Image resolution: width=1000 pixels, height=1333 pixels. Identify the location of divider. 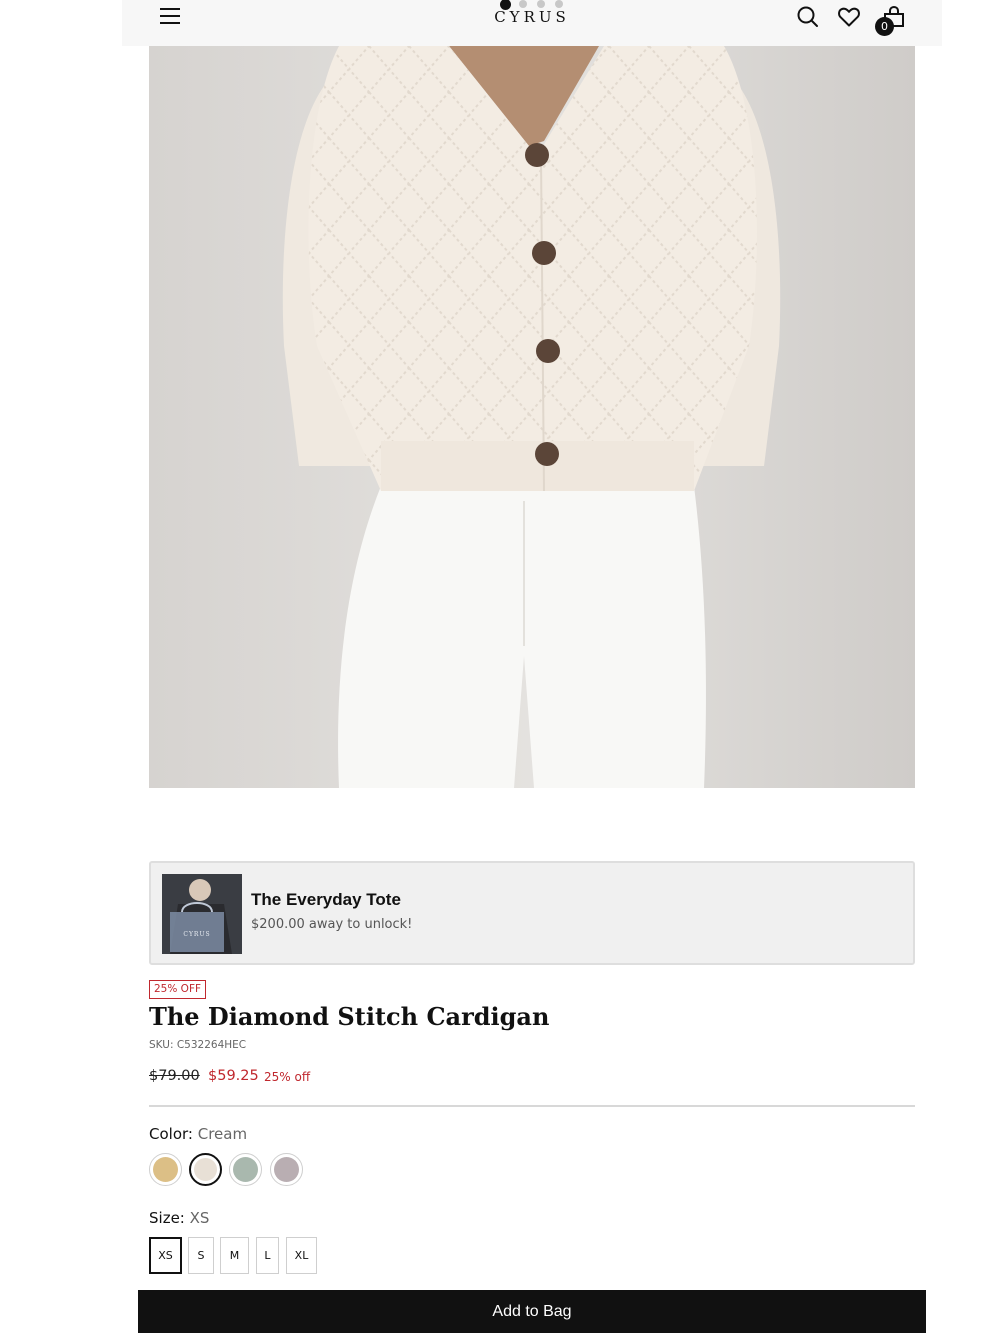
(532, 1106).